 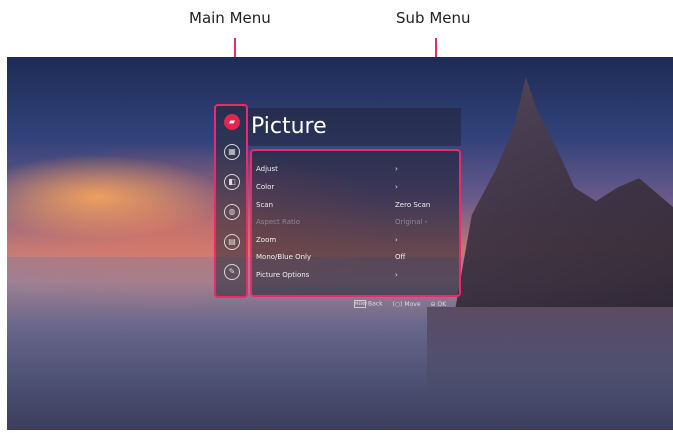 I want to click on submenu-item-zoom: Zoom ›, so click(x=356, y=240).